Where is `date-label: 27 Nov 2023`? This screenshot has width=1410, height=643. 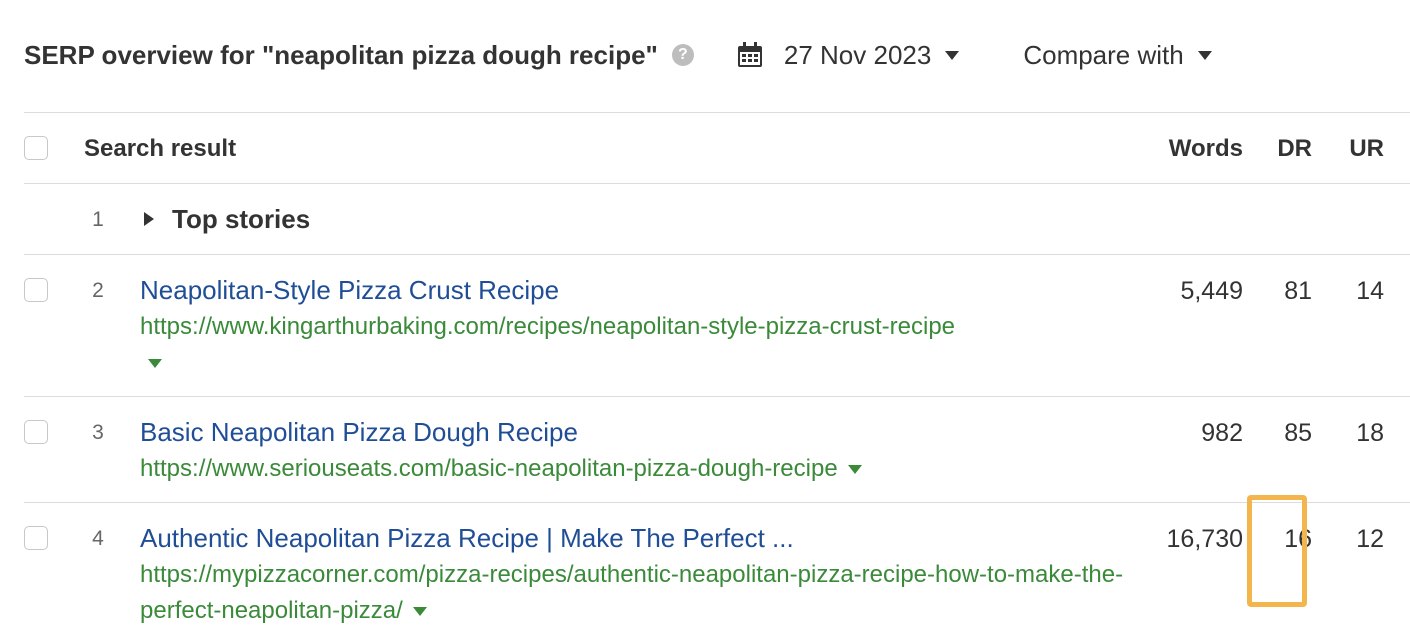 date-label: 27 Nov 2023 is located at coordinates (857, 54).